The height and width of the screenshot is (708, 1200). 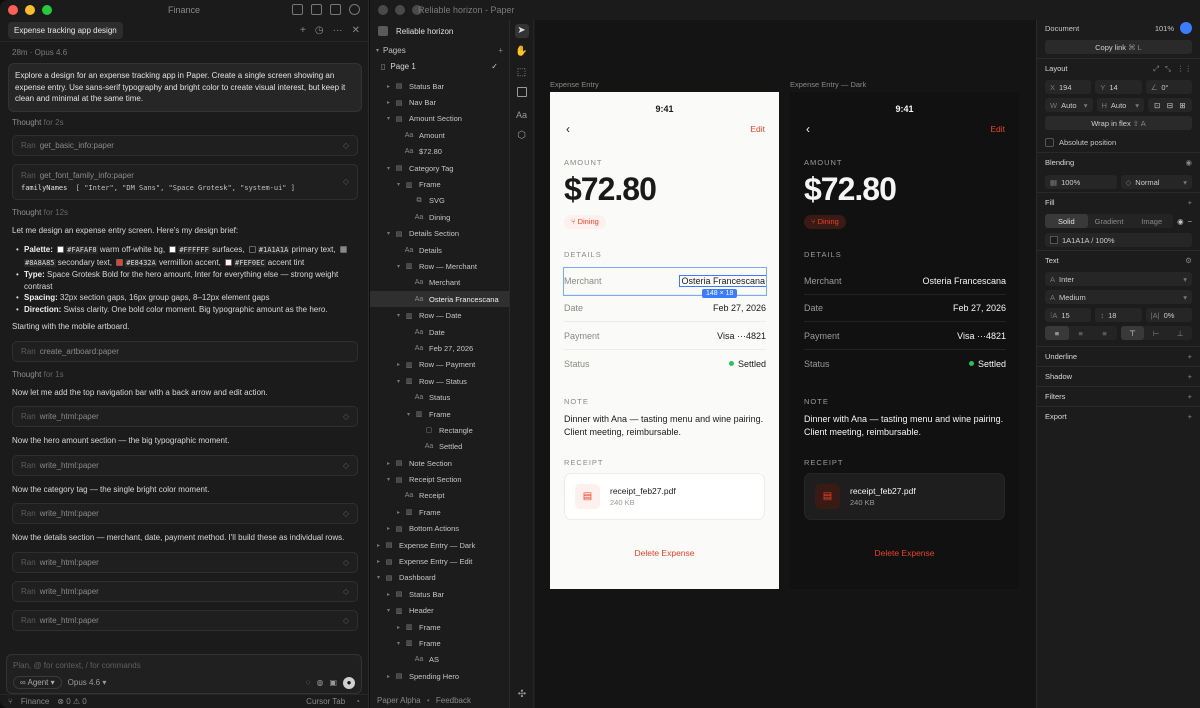 I want to click on settings-icon, so click(x=354, y=9).